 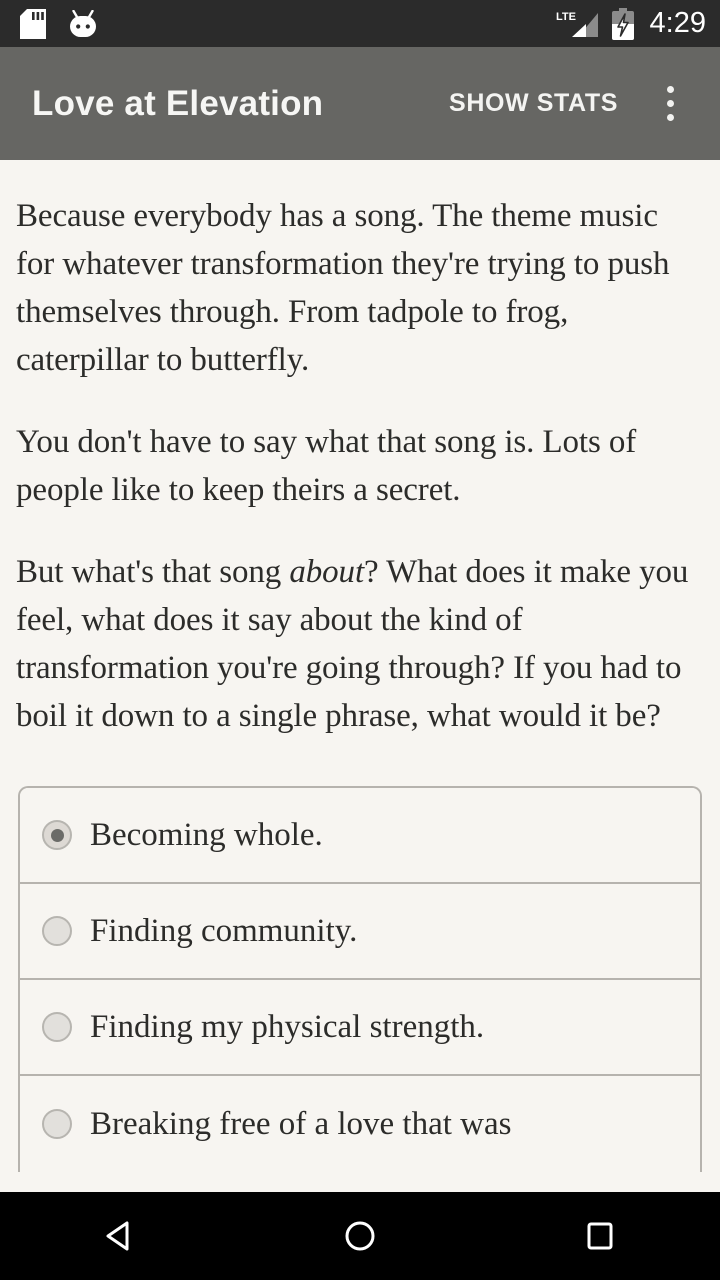 I want to click on home-circle-icon, so click(x=360, y=1236).